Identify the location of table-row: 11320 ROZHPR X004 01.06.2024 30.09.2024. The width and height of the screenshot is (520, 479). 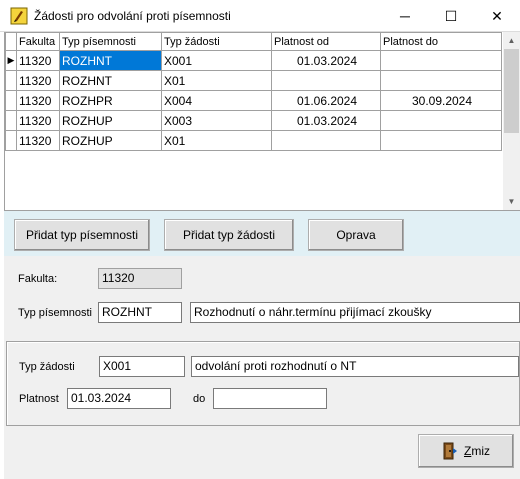
(253, 100).